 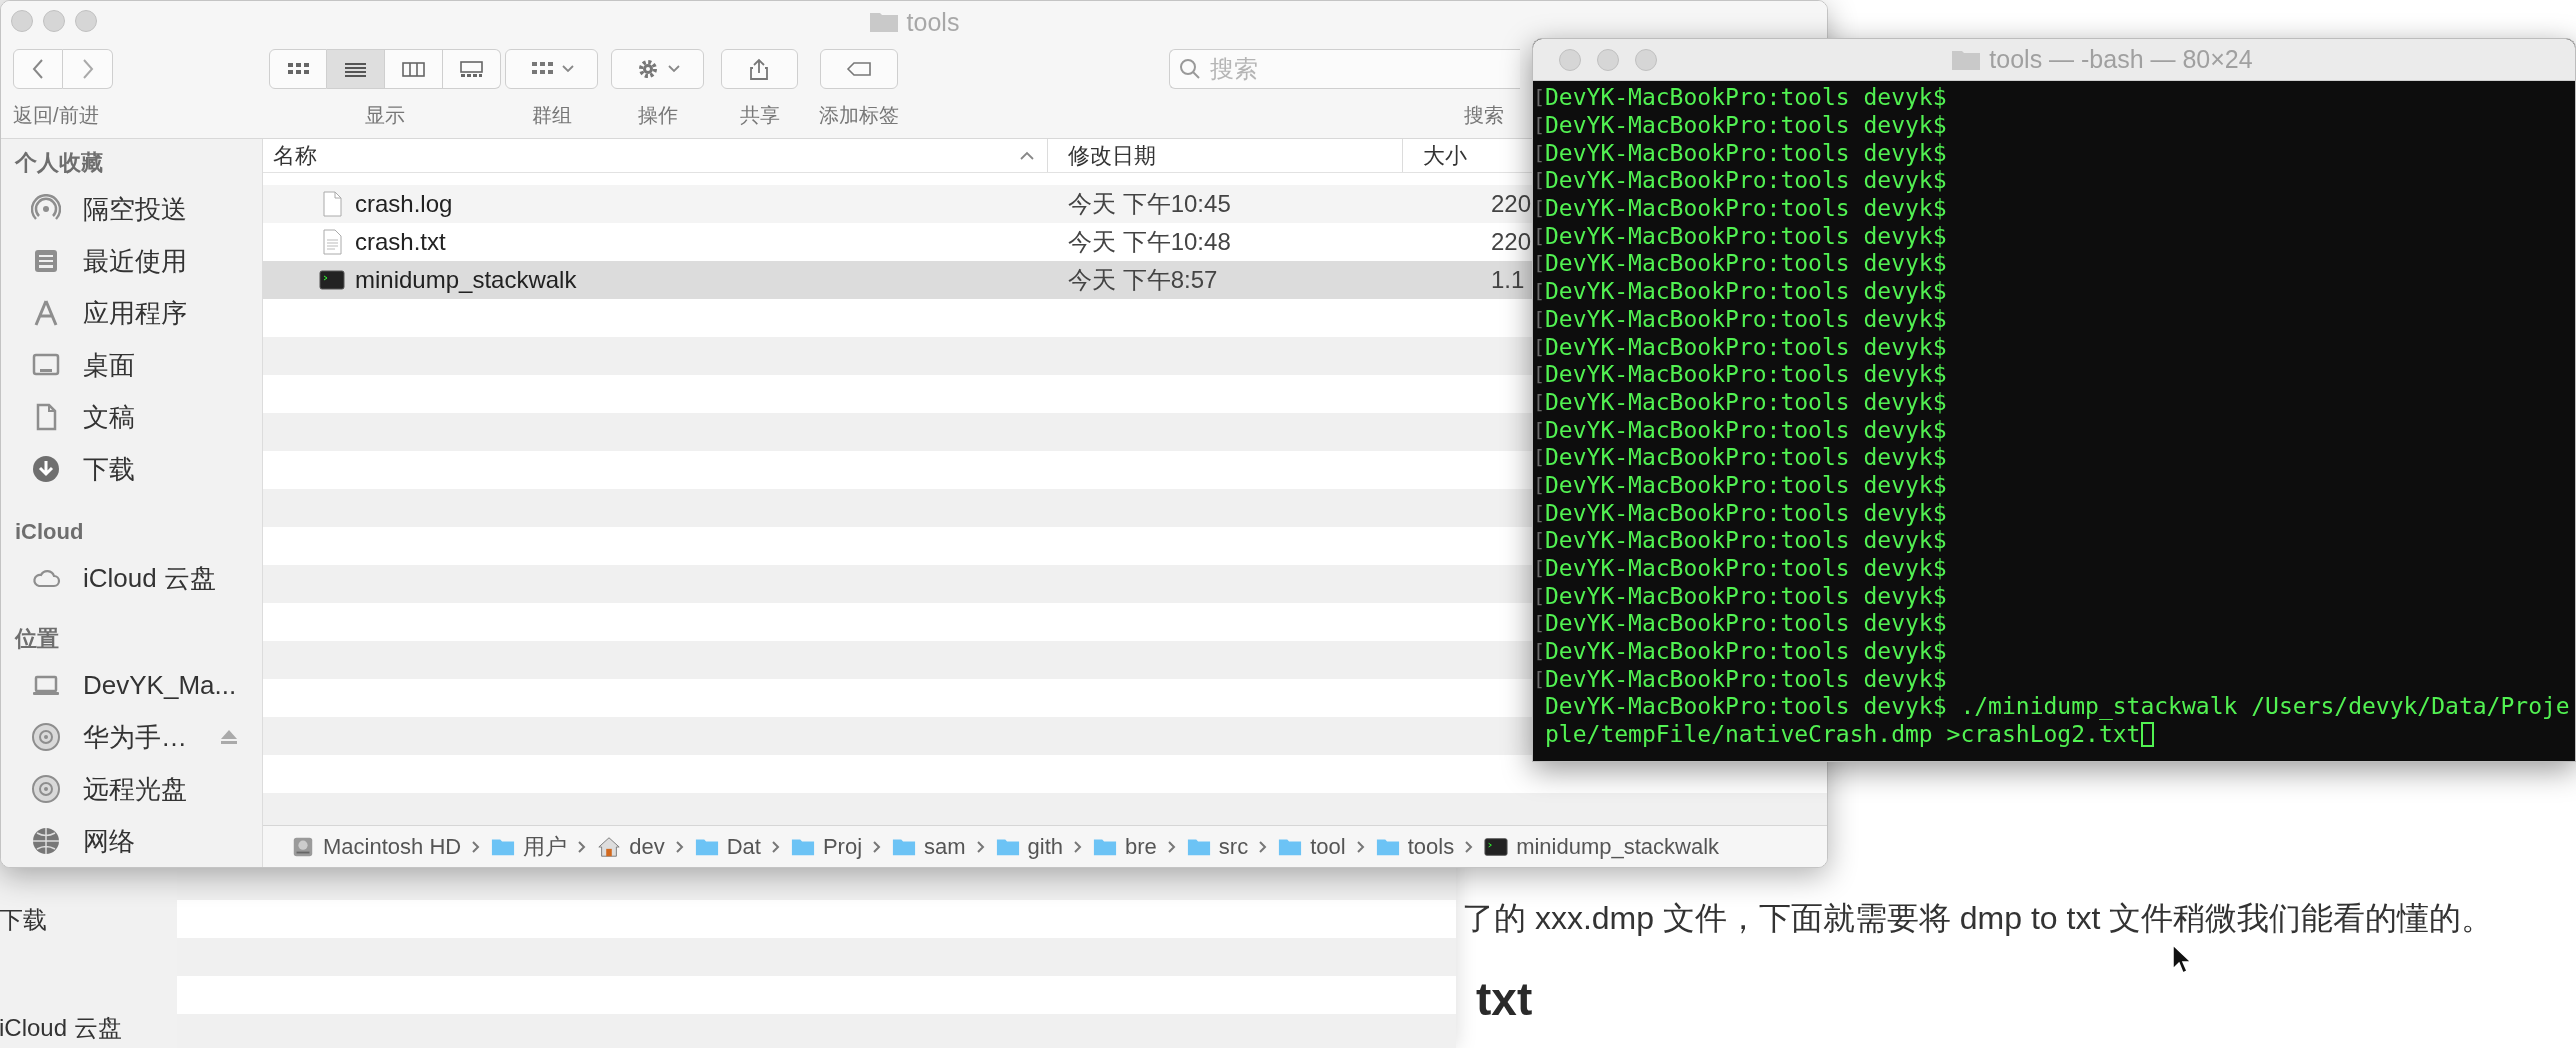 I want to click on sidebar-item: 文稿, so click(x=131, y=417).